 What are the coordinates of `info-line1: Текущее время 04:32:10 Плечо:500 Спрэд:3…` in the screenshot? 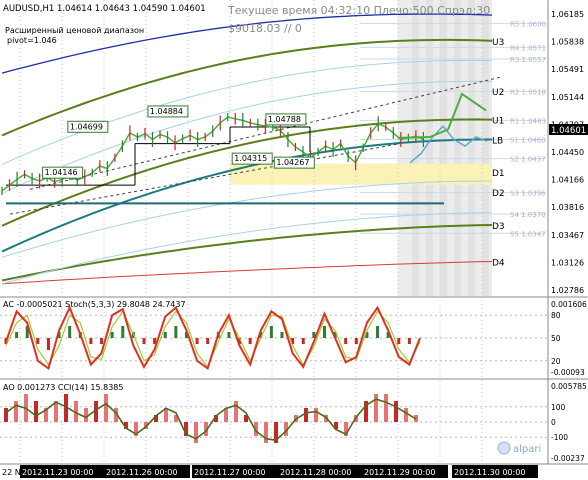 It's located at (358, 10).